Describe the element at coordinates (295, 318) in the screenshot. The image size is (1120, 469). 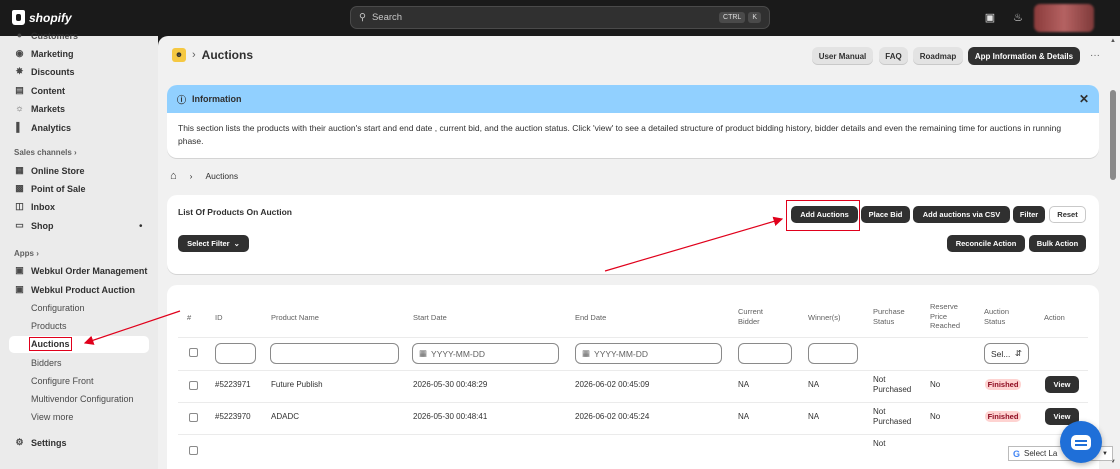
I see `col-header-product-name: Product Name` at that location.